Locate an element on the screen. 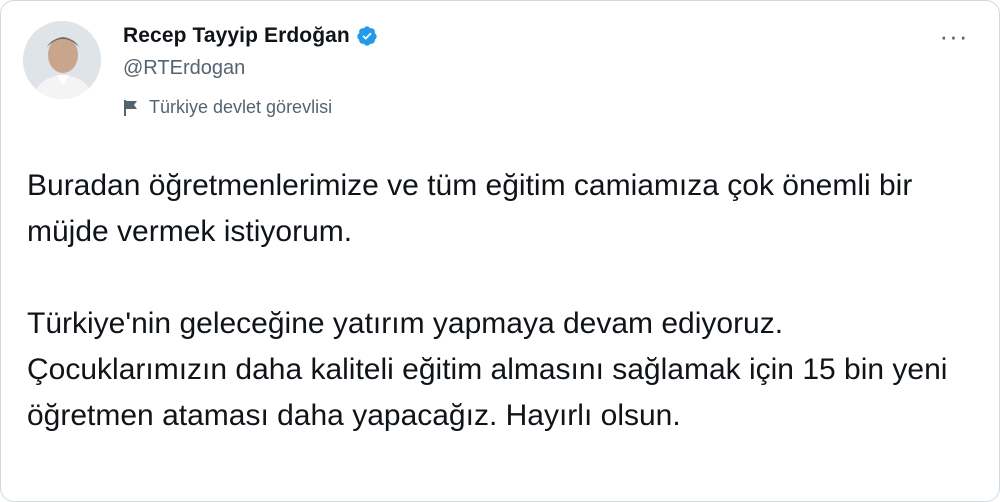  avatar-image is located at coordinates (62, 60).